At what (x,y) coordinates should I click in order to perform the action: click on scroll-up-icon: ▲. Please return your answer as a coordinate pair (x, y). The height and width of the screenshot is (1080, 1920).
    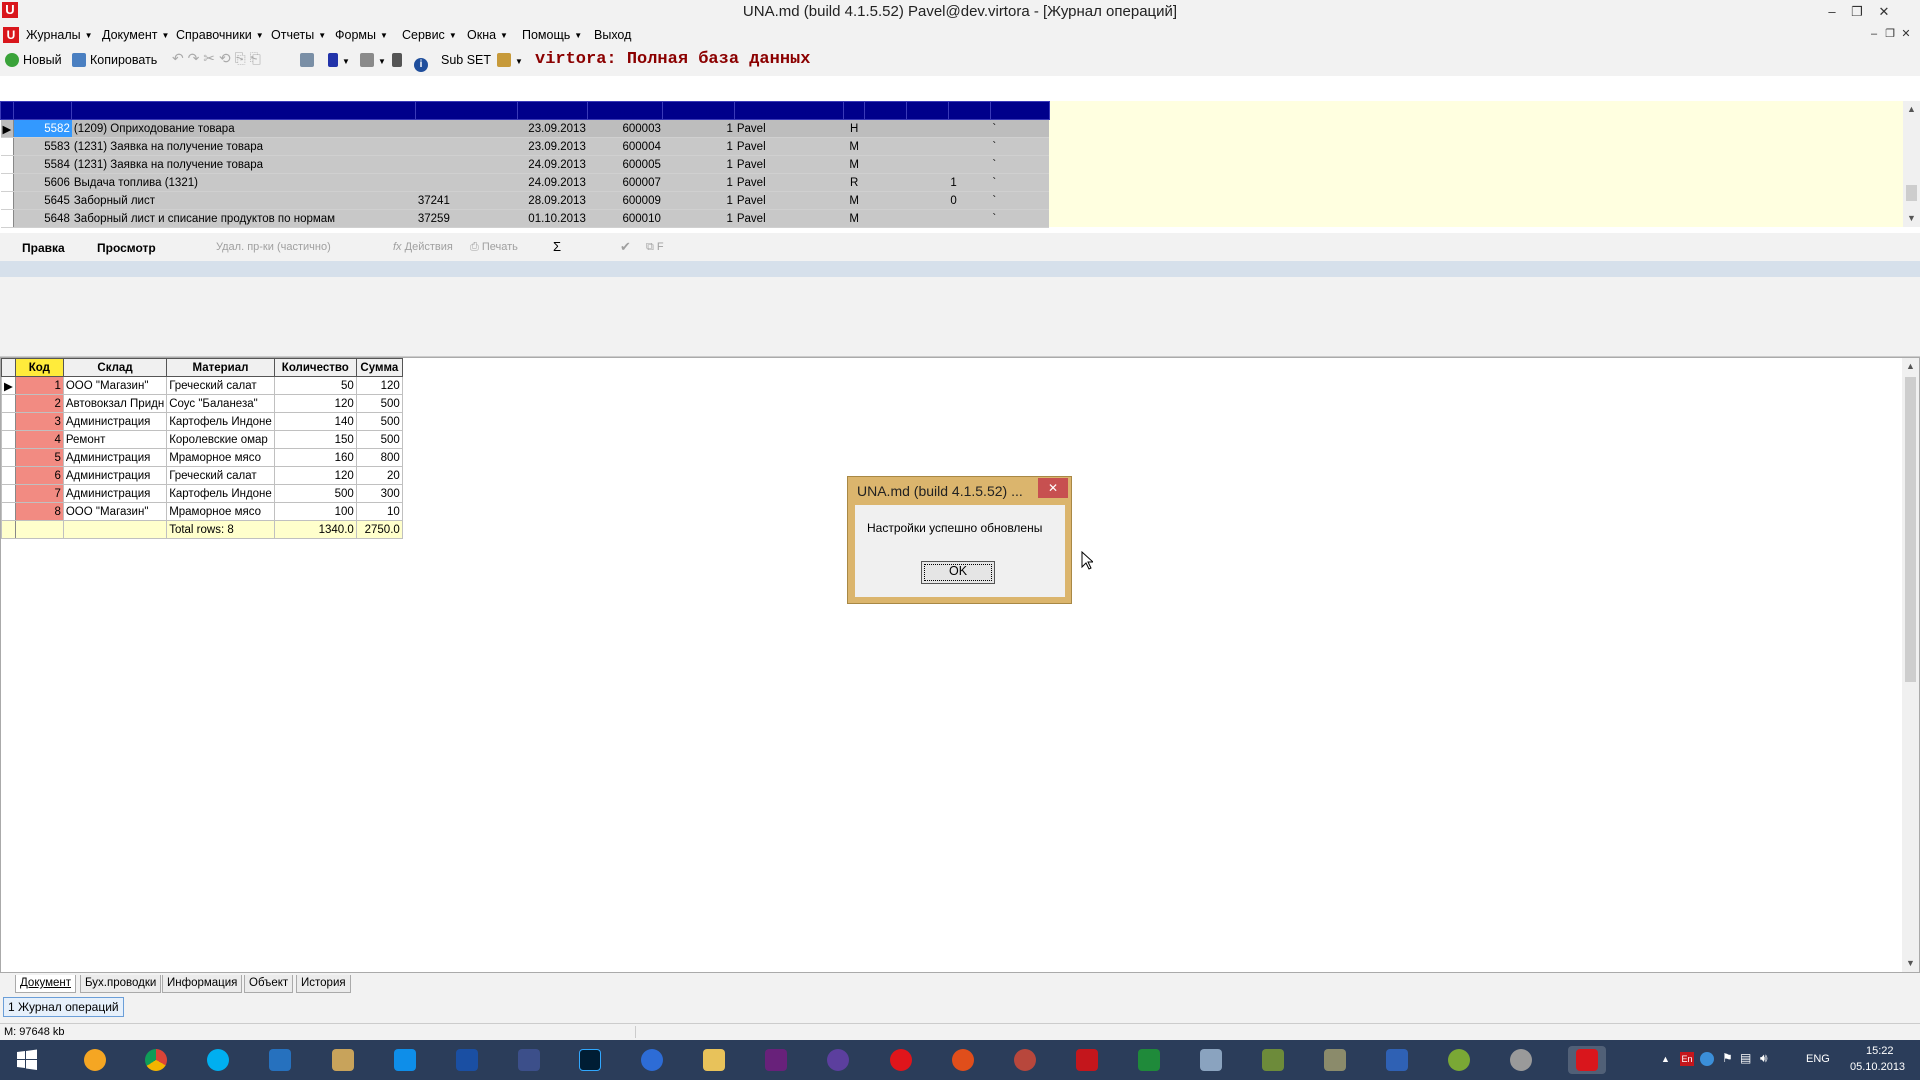
    Looking at the image, I should click on (1910, 366).